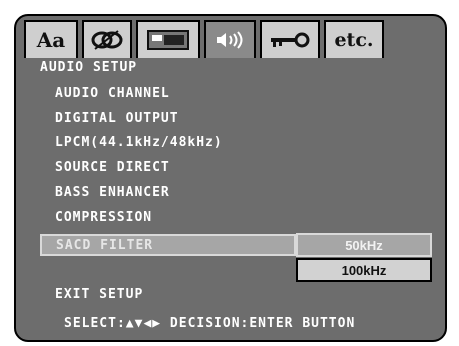 The height and width of the screenshot is (346, 459). I want to click on tab-language: Aa, so click(51, 39).